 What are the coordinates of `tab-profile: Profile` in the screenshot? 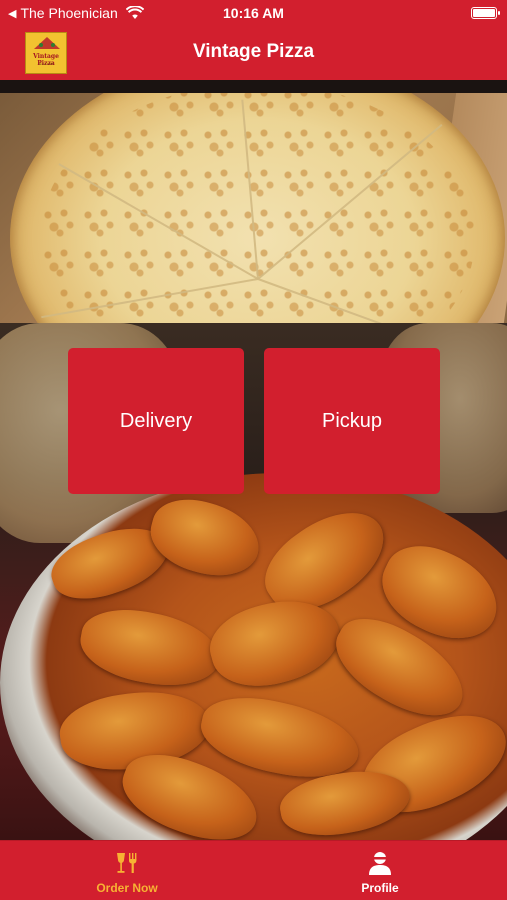 It's located at (380, 870).